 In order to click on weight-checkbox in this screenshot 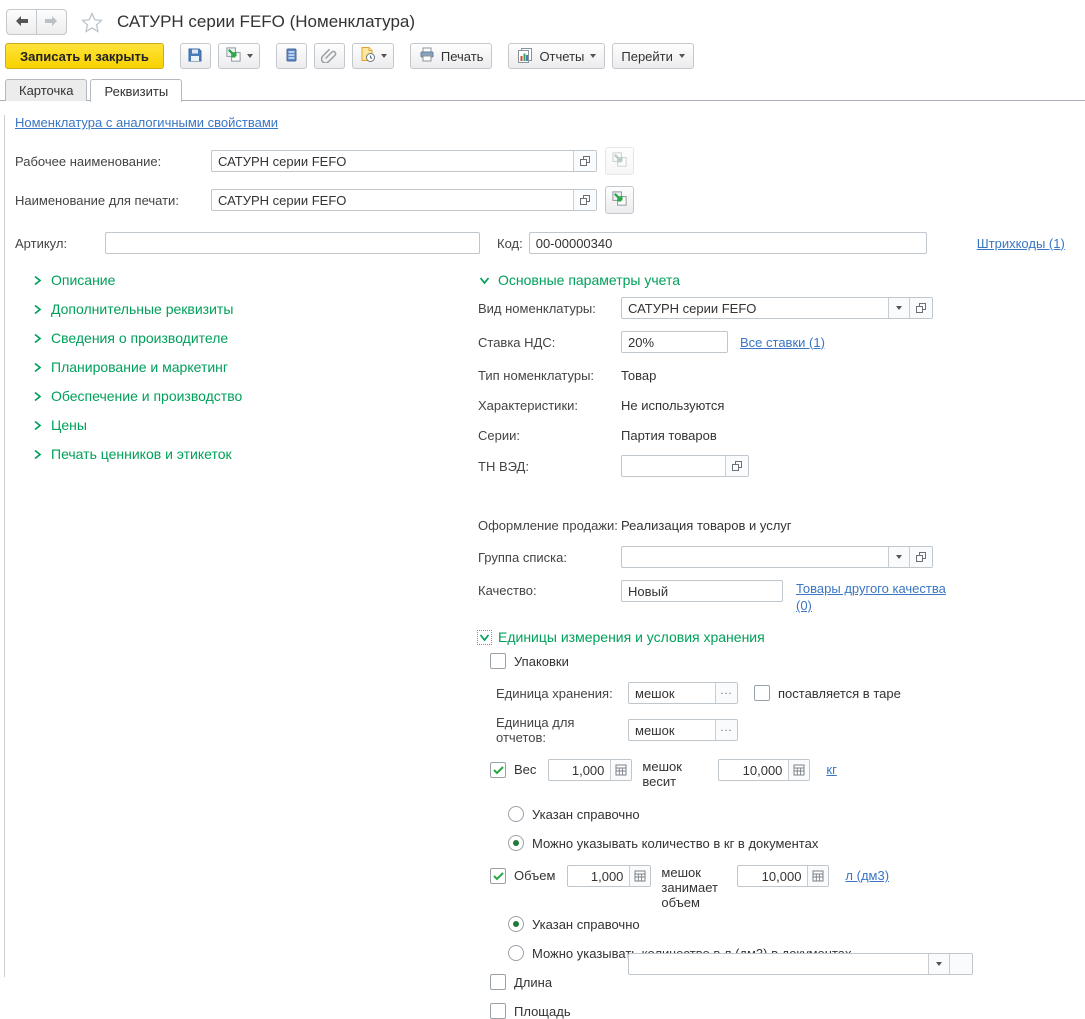, I will do `click(498, 770)`.